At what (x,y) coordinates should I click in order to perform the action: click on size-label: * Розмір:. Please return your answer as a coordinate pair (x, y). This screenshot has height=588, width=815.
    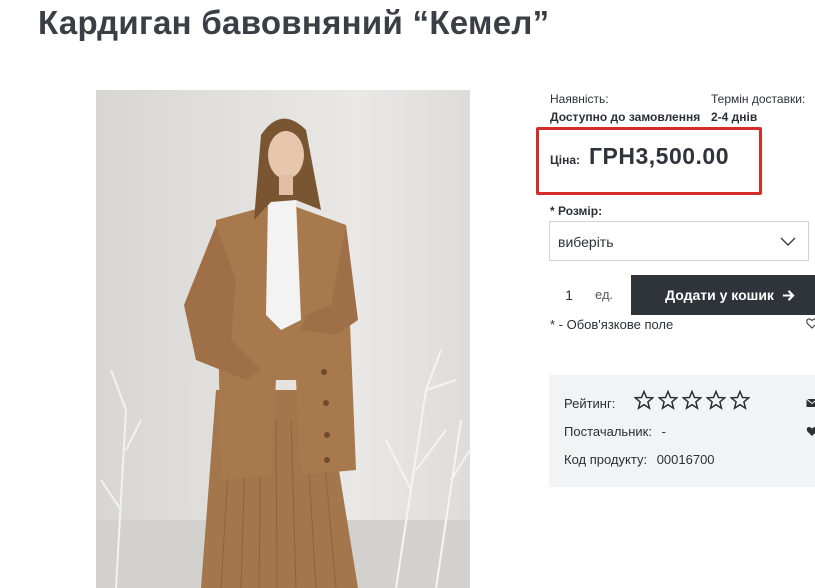
    Looking at the image, I should click on (576, 211).